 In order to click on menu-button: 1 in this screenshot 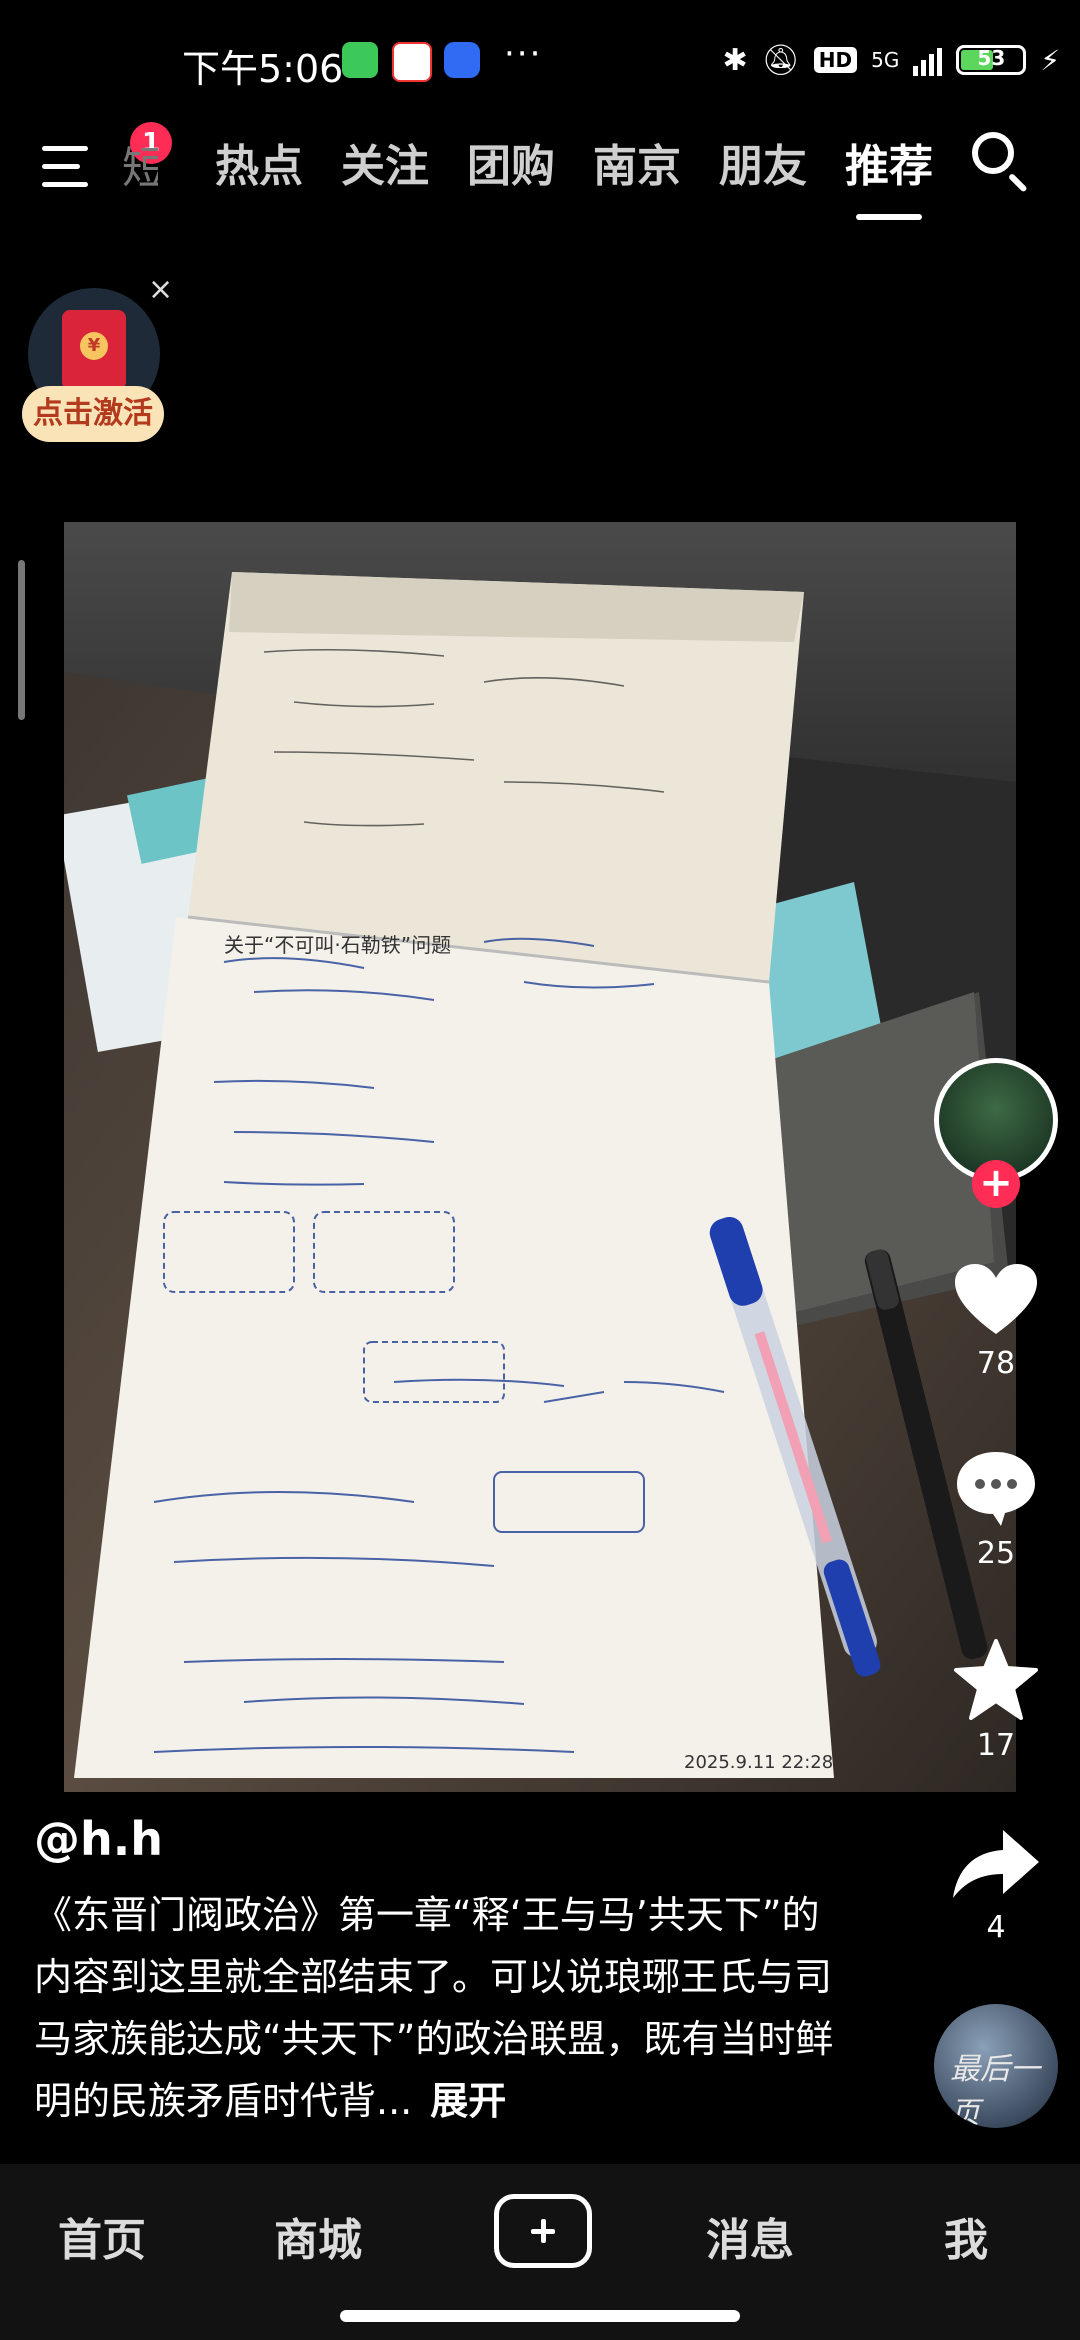, I will do `click(107, 162)`.